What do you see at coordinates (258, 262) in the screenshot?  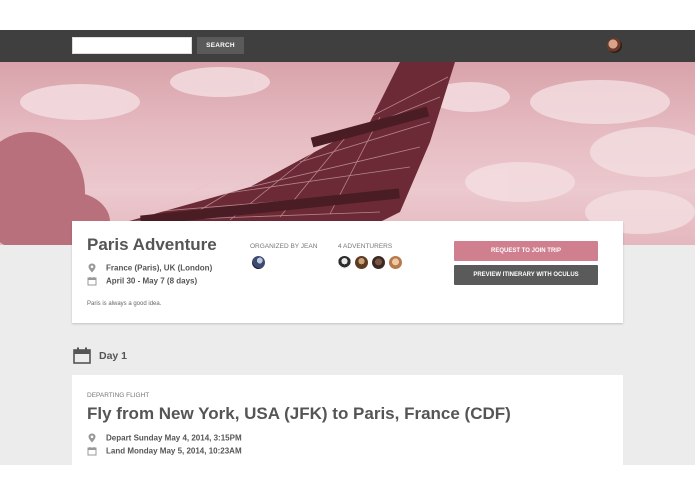 I see `organizer-avatar` at bounding box center [258, 262].